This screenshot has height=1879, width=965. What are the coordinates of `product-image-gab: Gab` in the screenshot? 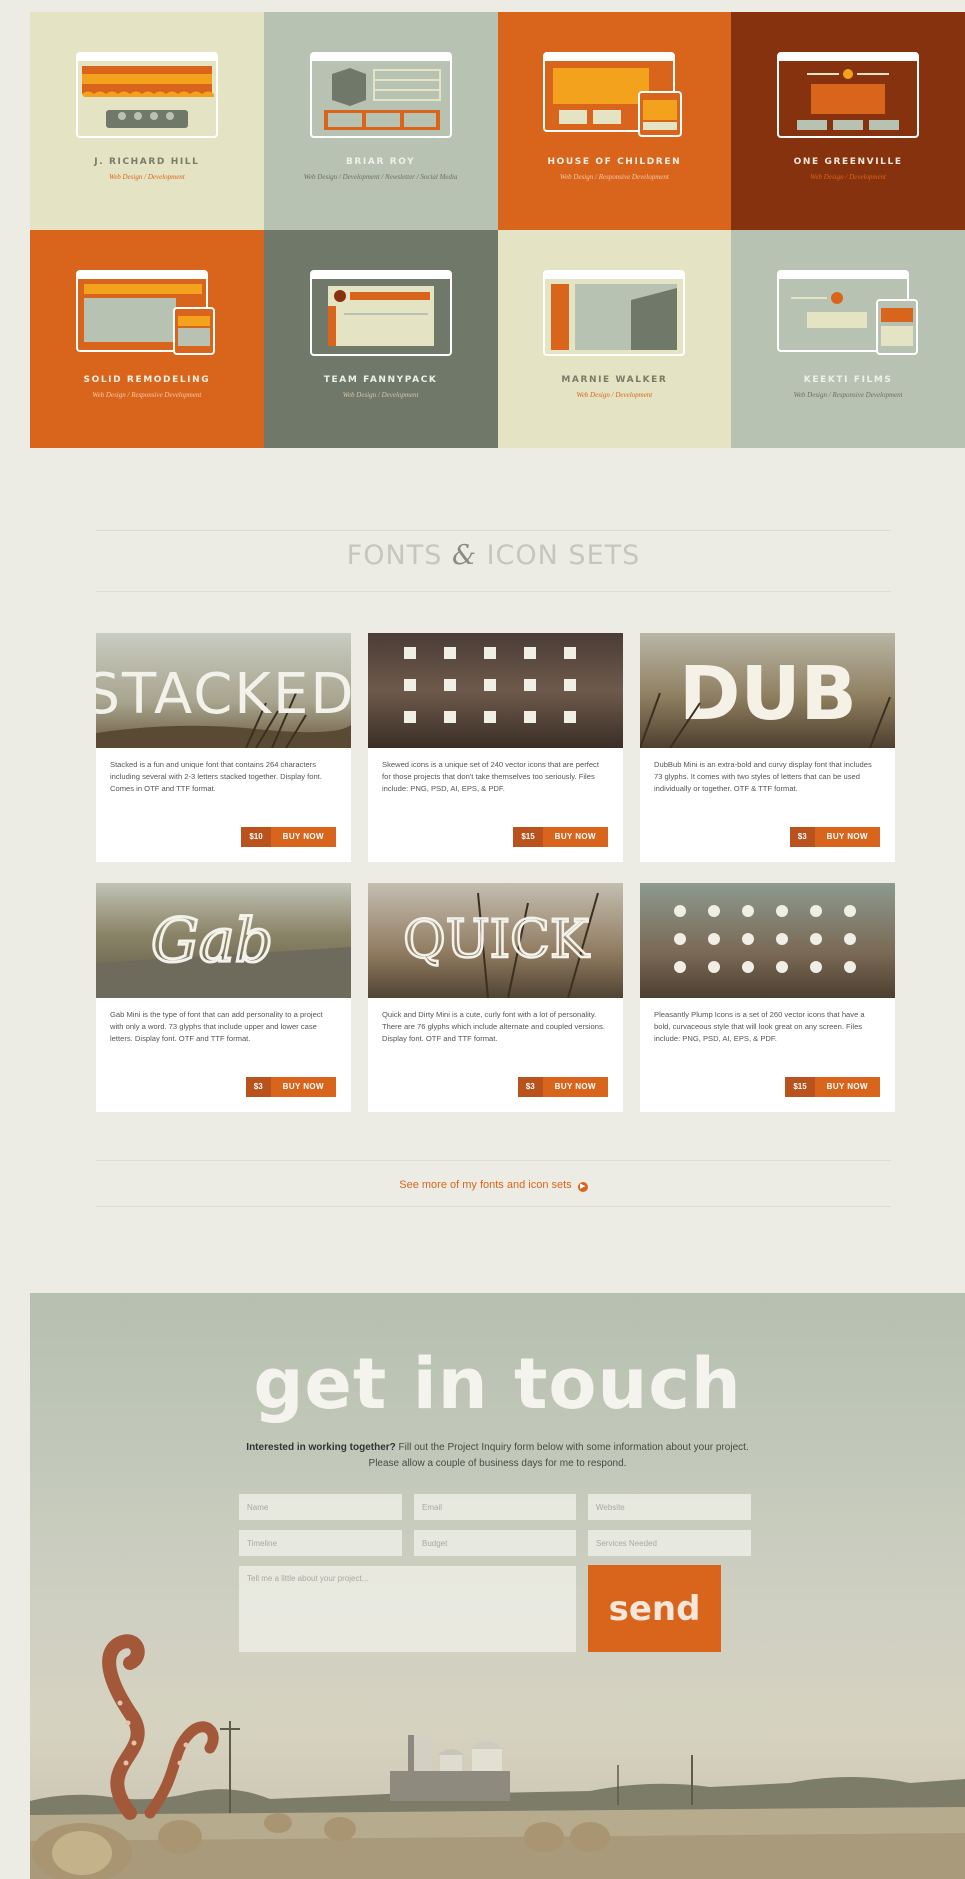 It's located at (223, 940).